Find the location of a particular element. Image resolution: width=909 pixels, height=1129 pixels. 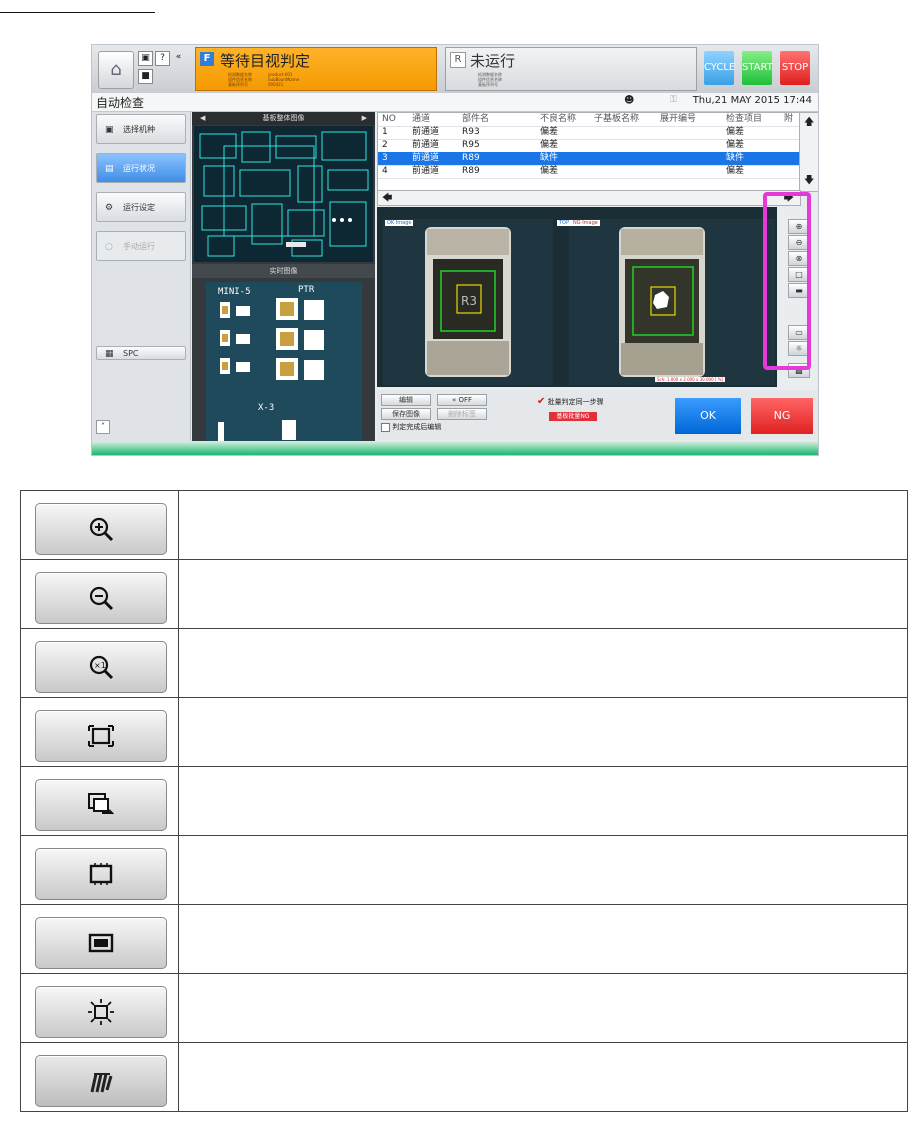

cell-item: 偏差 is located at coordinates (735, 145).